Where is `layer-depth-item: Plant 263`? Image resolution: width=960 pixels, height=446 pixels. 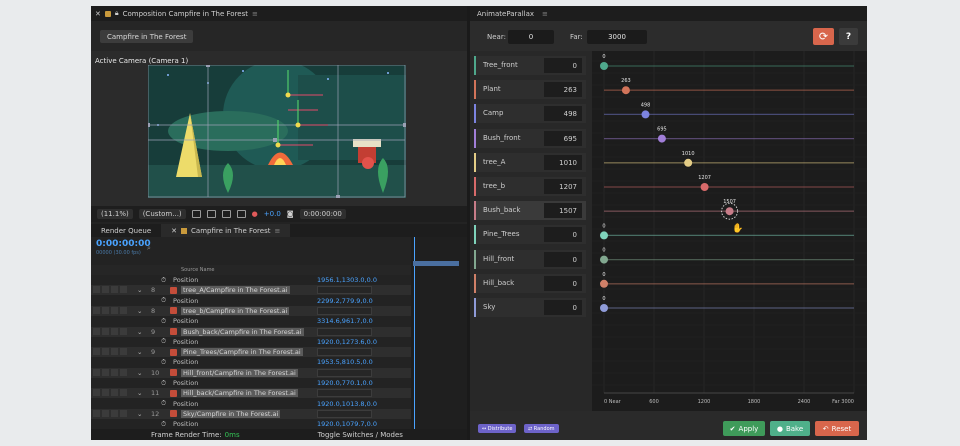
layer-depth-item: Plant 263 is located at coordinates (530, 90).